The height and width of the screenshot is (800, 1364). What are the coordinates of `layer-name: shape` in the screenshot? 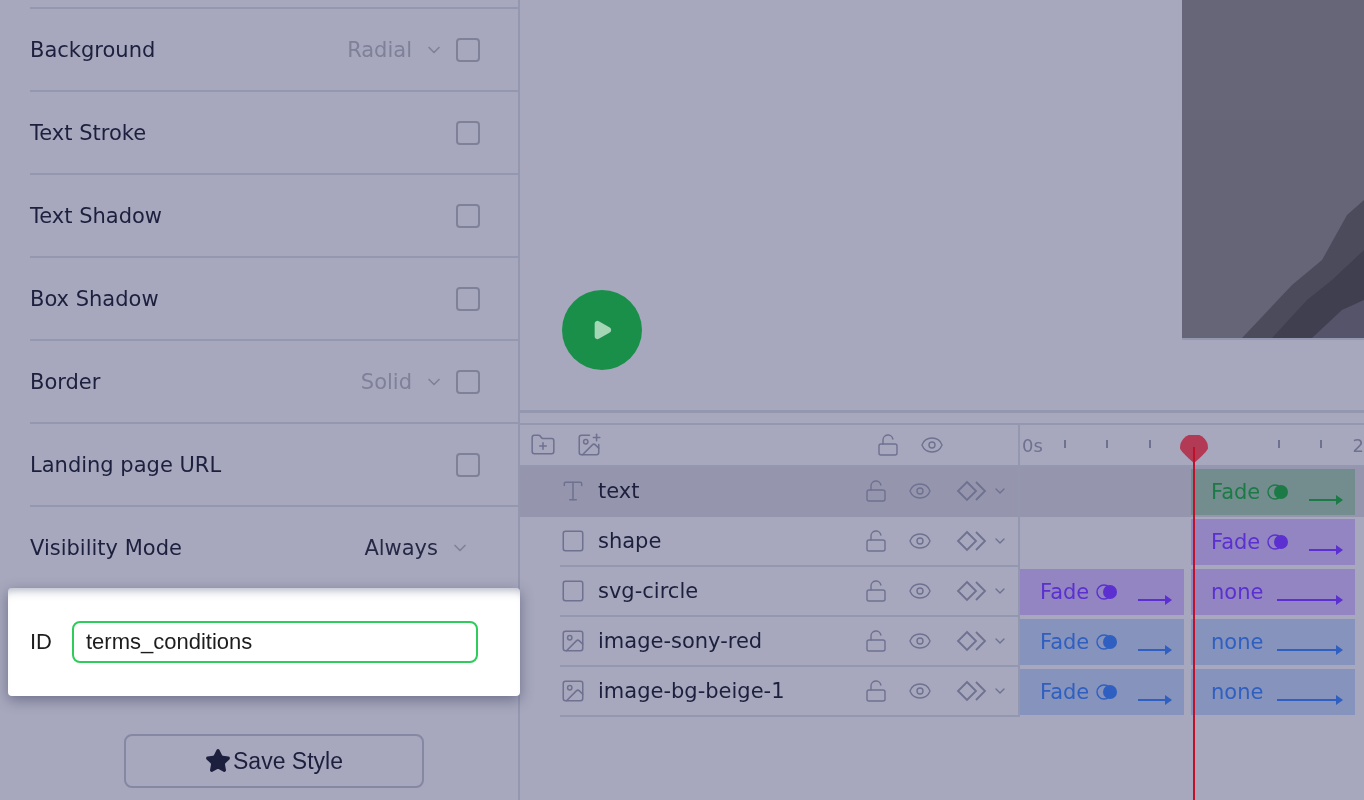 It's located at (731, 541).